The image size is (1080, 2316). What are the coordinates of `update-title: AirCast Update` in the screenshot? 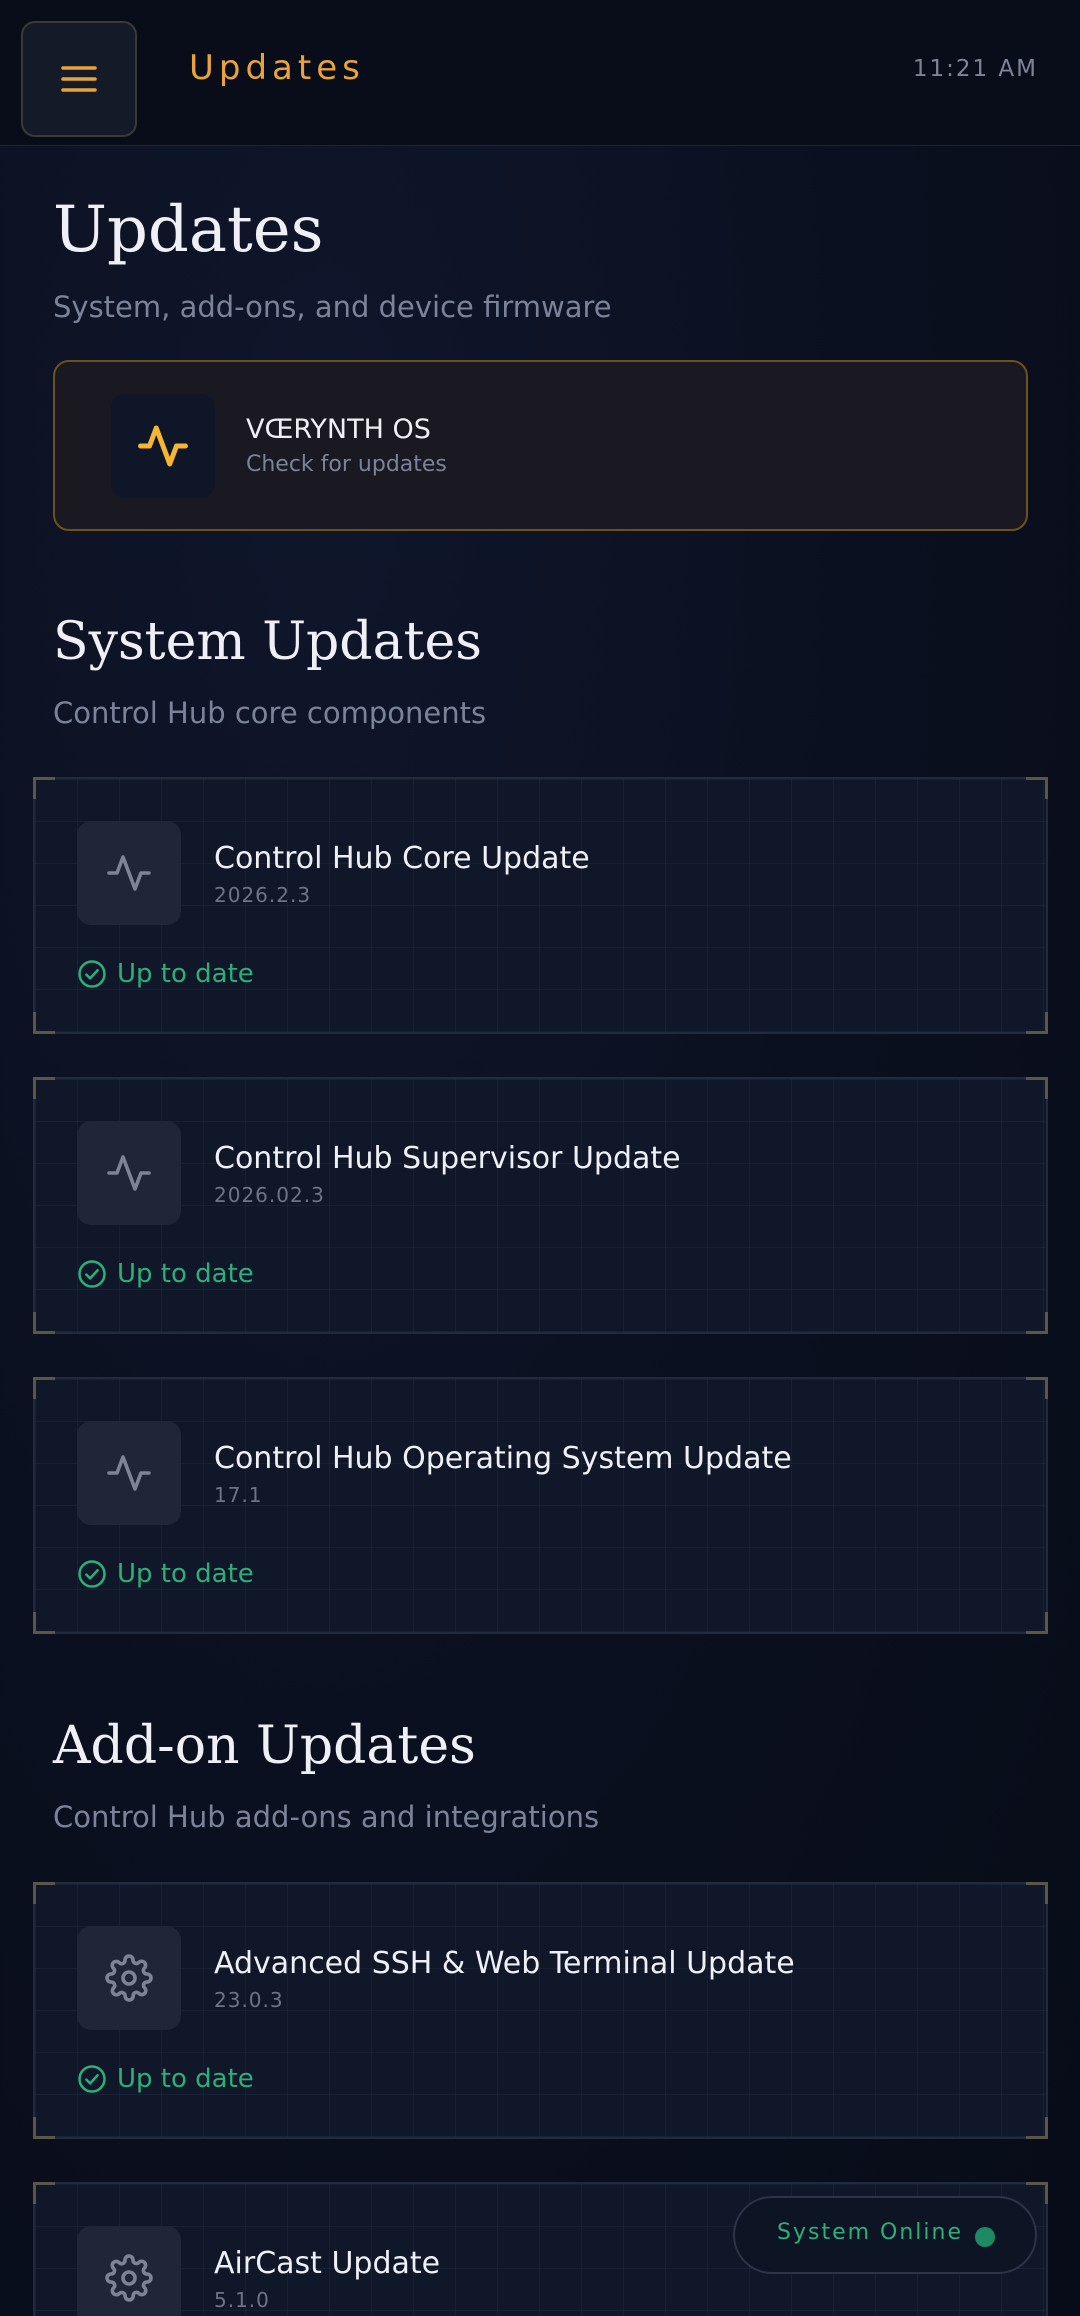 It's located at (327, 2263).